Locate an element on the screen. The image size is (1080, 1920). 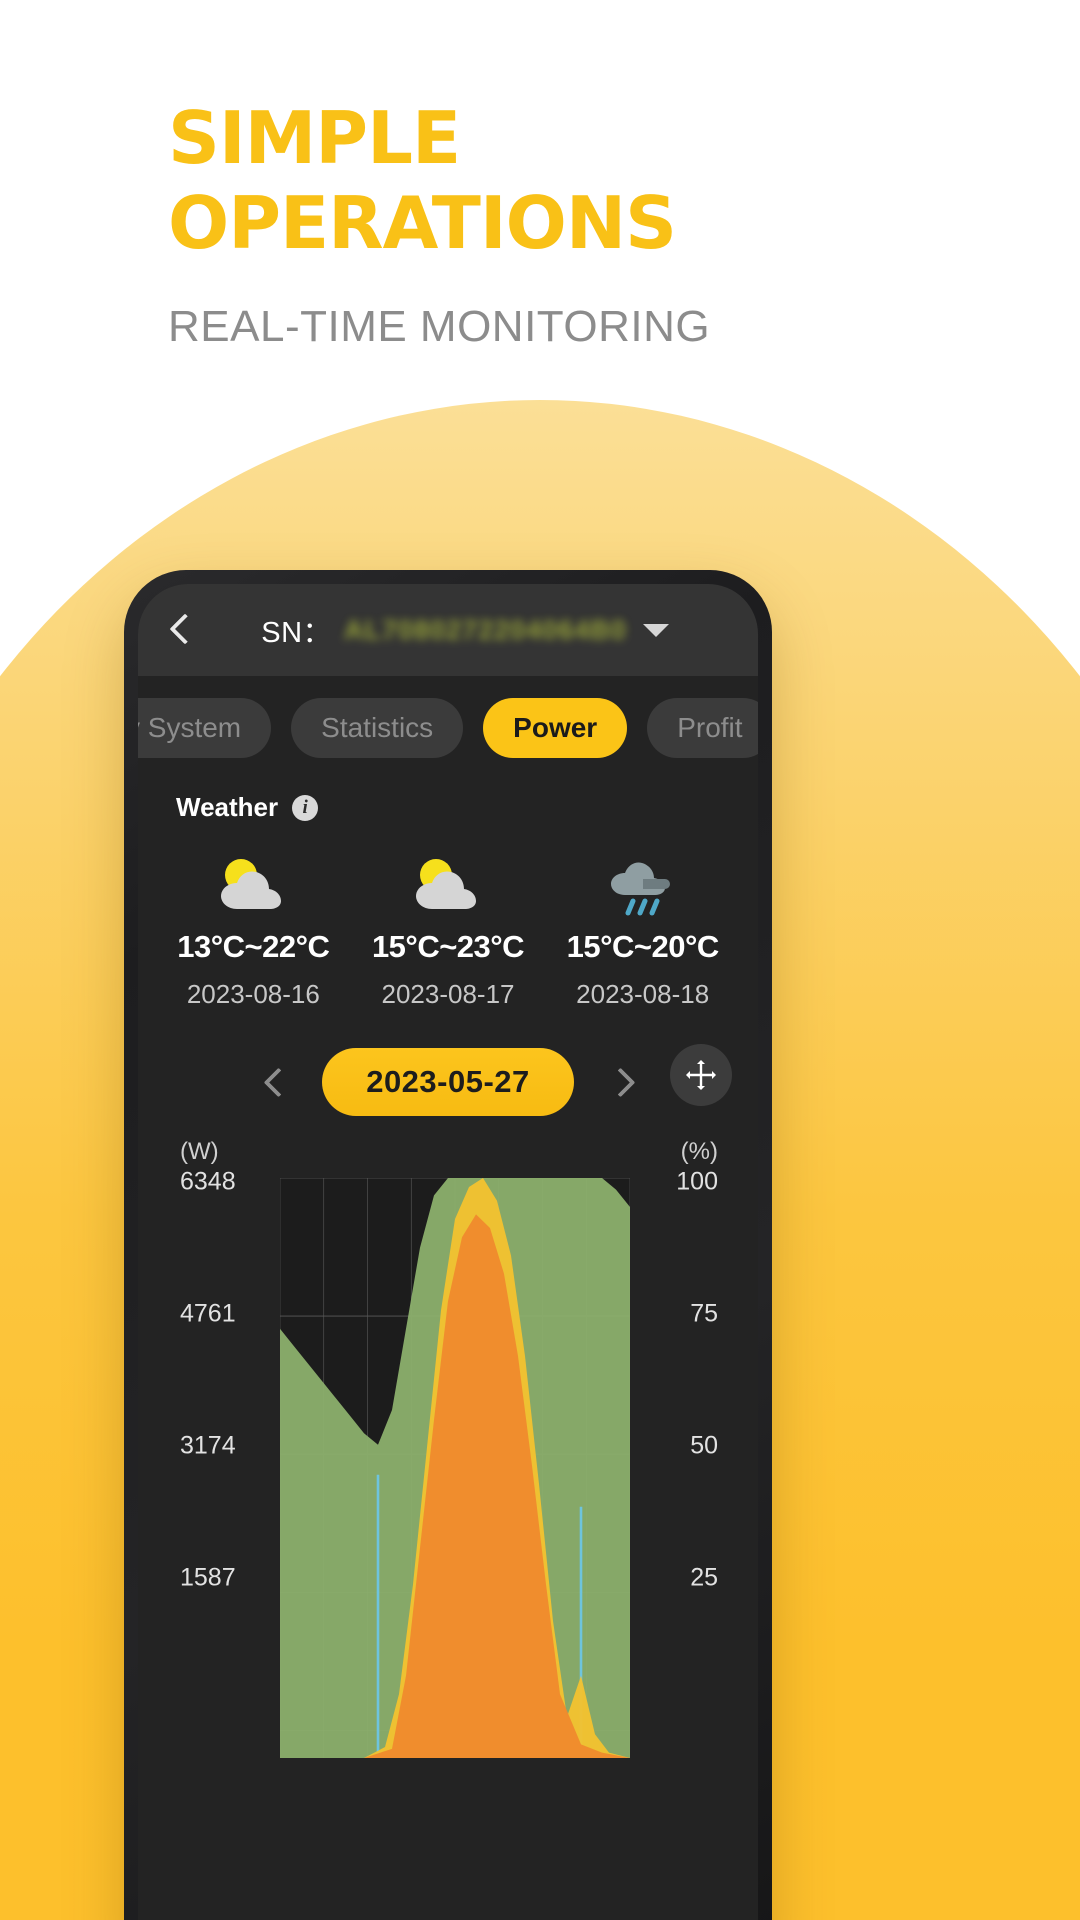
weather-temp: 13°C~22°C is located at coordinates (253, 946).